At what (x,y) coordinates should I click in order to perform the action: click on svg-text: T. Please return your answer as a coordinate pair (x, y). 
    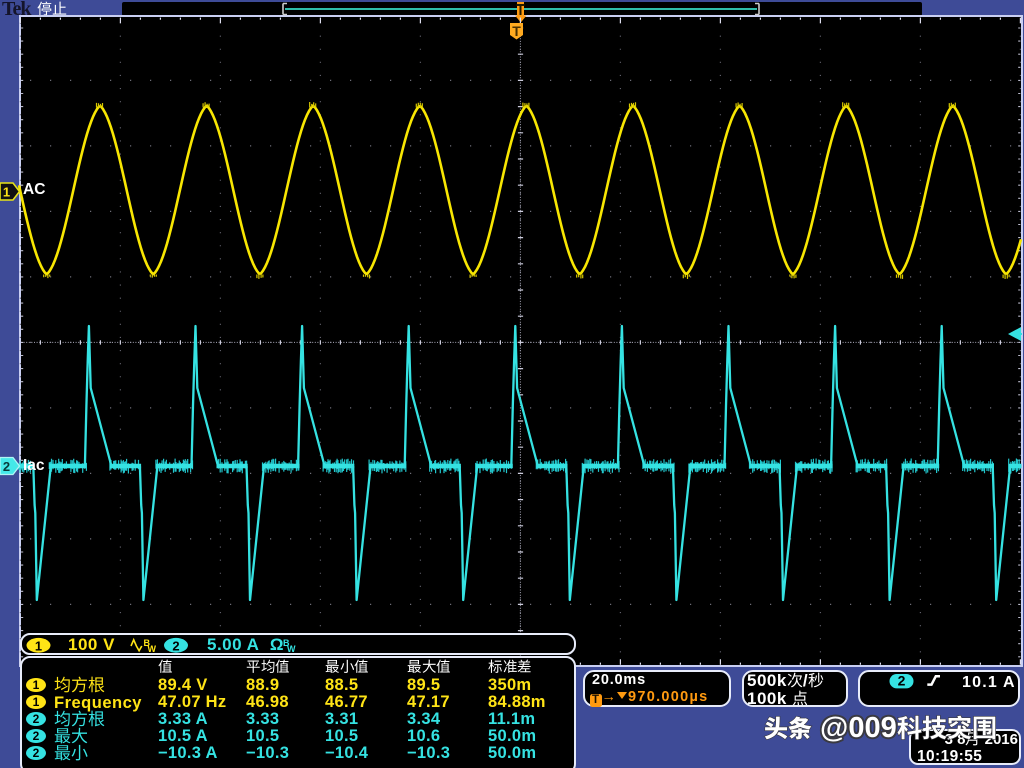
    Looking at the image, I should click on (516, 31).